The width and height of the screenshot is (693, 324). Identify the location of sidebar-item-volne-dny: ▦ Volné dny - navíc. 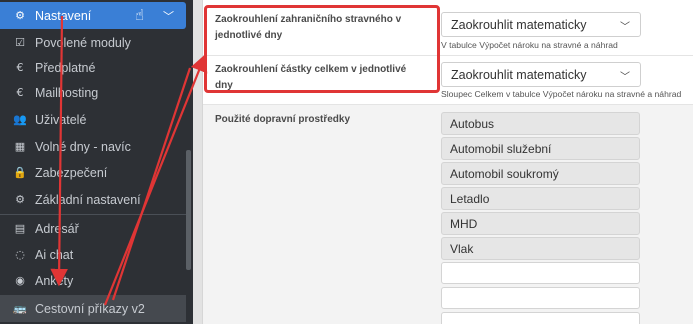
(93, 146).